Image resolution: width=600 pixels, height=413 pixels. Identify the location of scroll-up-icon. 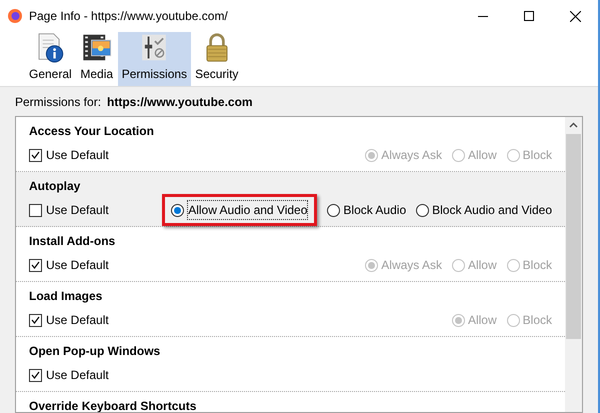
(573, 125).